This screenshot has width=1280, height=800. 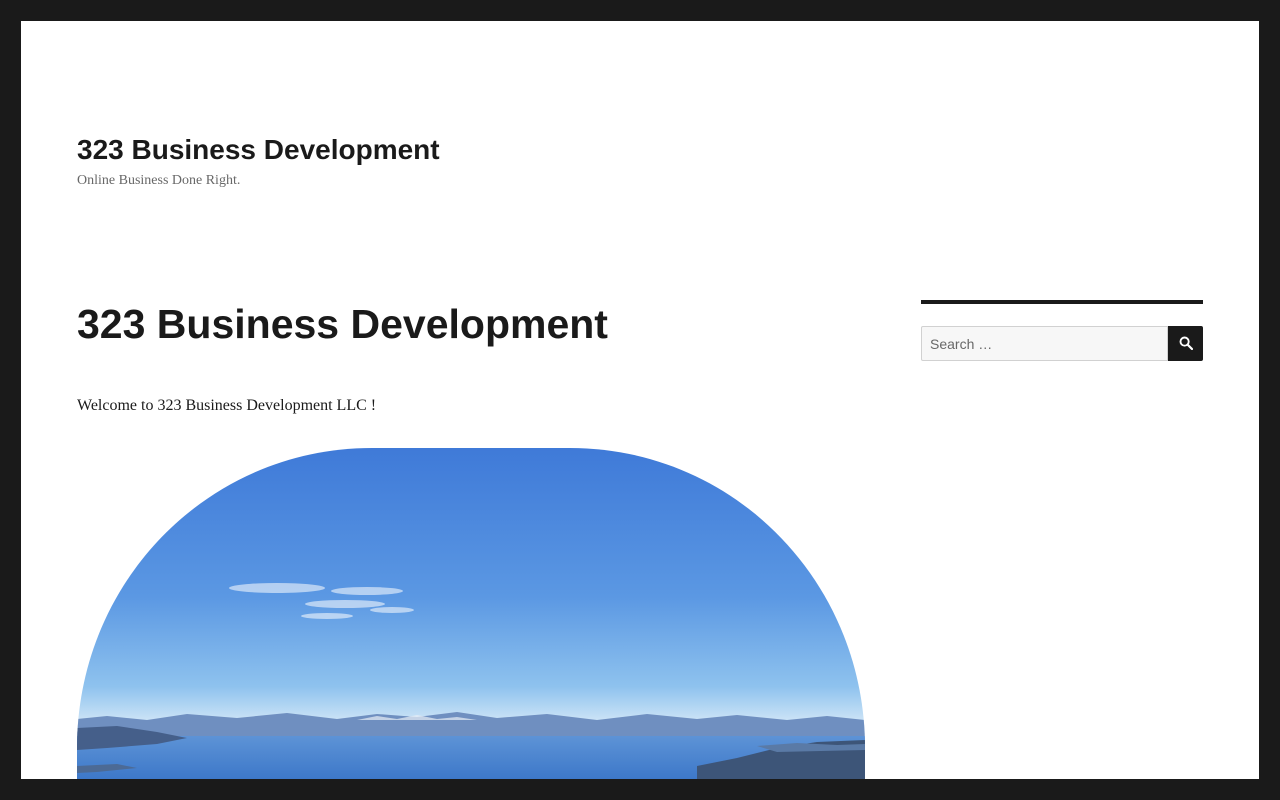 I want to click on site-title-link: 323 Business Development, so click(x=258, y=150).